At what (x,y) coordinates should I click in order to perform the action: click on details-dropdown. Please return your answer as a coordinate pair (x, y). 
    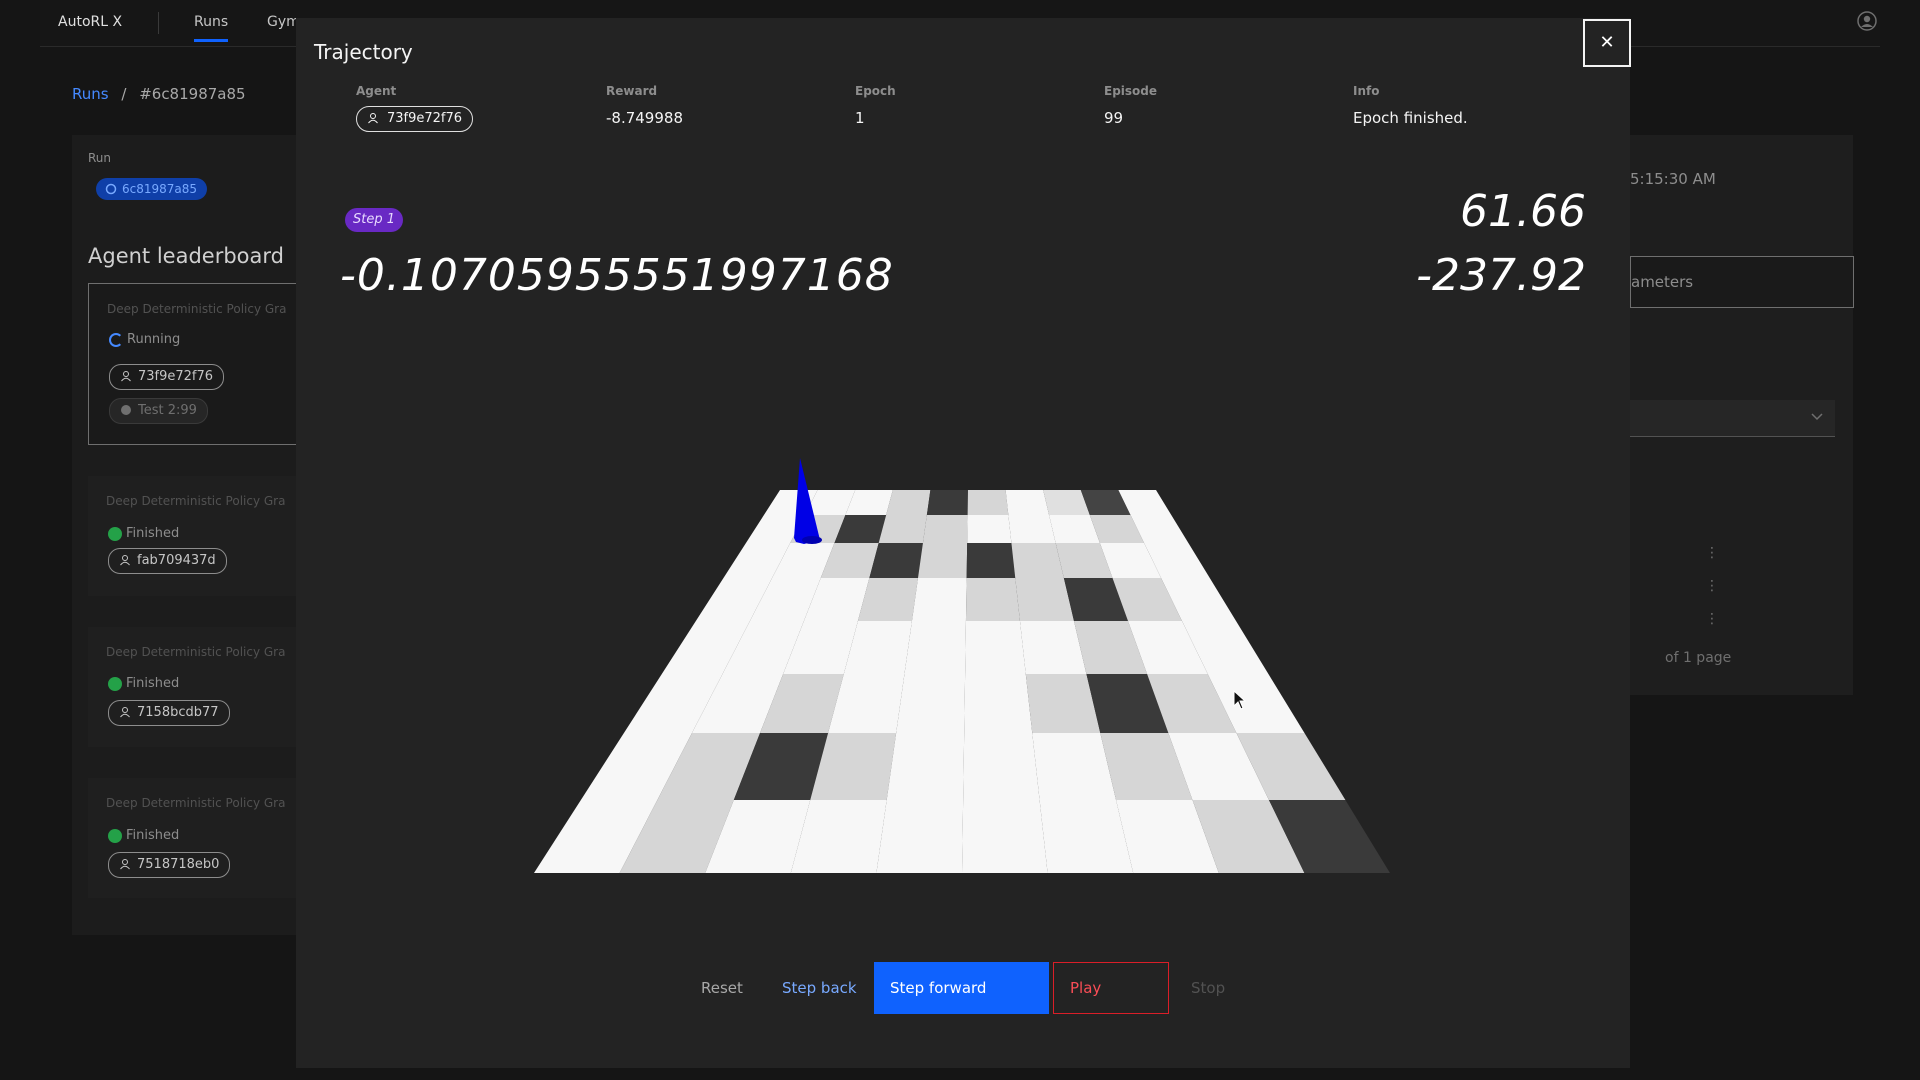
    Looking at the image, I should click on (1732, 418).